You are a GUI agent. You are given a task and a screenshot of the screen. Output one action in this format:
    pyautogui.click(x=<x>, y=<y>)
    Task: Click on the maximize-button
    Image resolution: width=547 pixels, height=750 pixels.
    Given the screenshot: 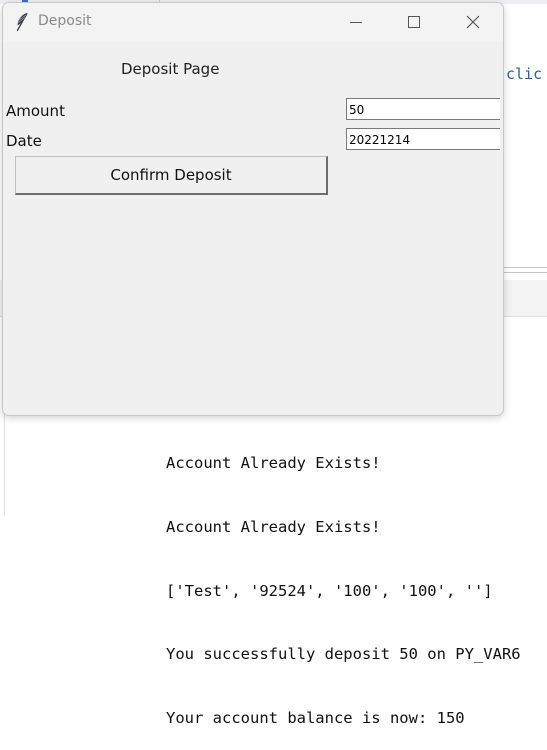 What is the action you would take?
    pyautogui.click(x=414, y=22)
    